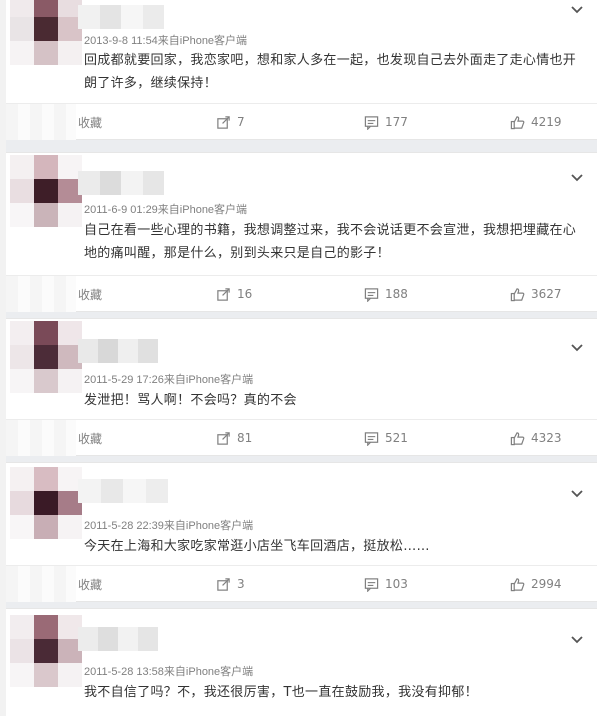  What do you see at coordinates (168, 671) in the screenshot?
I see `post-meta: 2011-5-28 13:58来自iPhone客户端` at bounding box center [168, 671].